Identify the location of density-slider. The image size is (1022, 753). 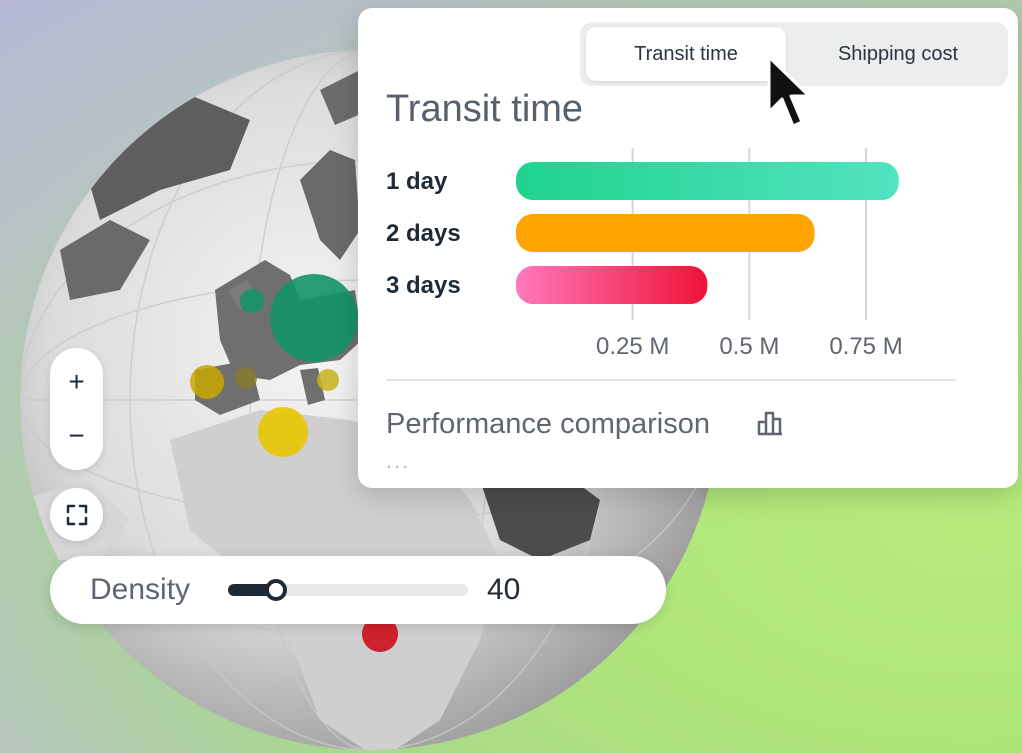
(348, 590).